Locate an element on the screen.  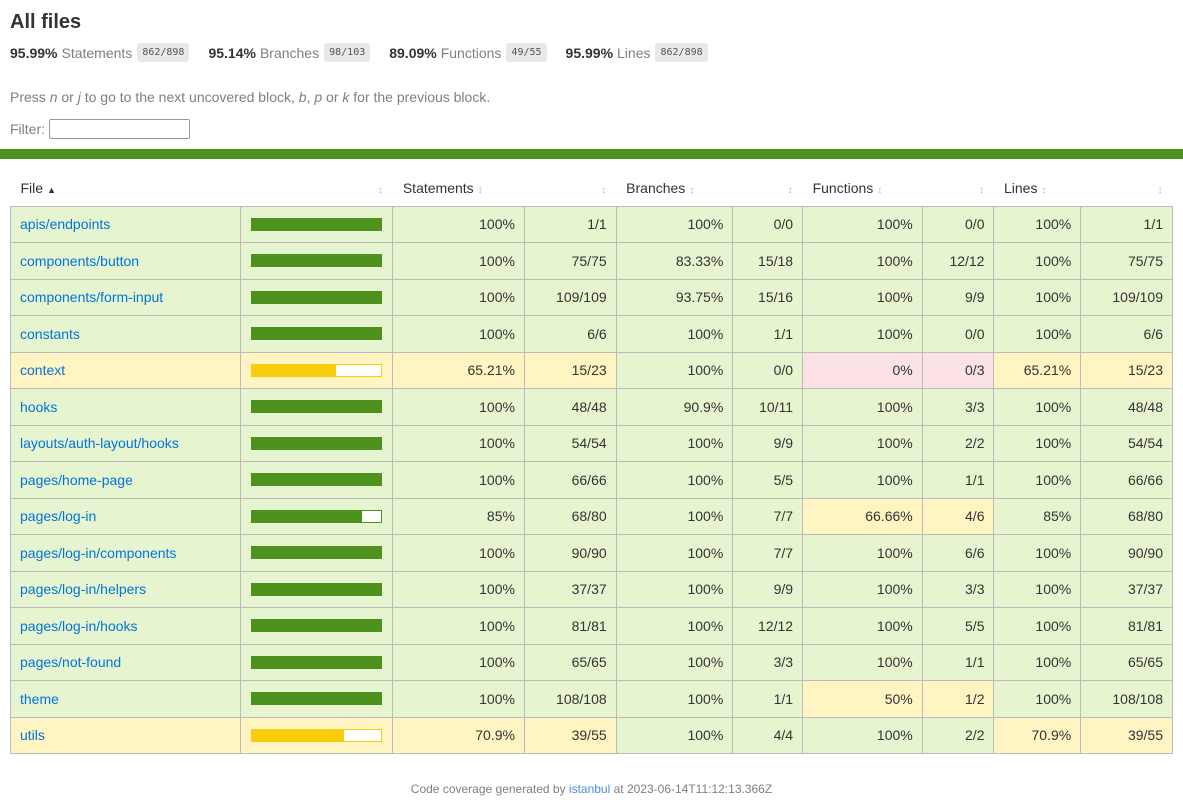
file-link: pages/log-in/components is located at coordinates (98, 553).